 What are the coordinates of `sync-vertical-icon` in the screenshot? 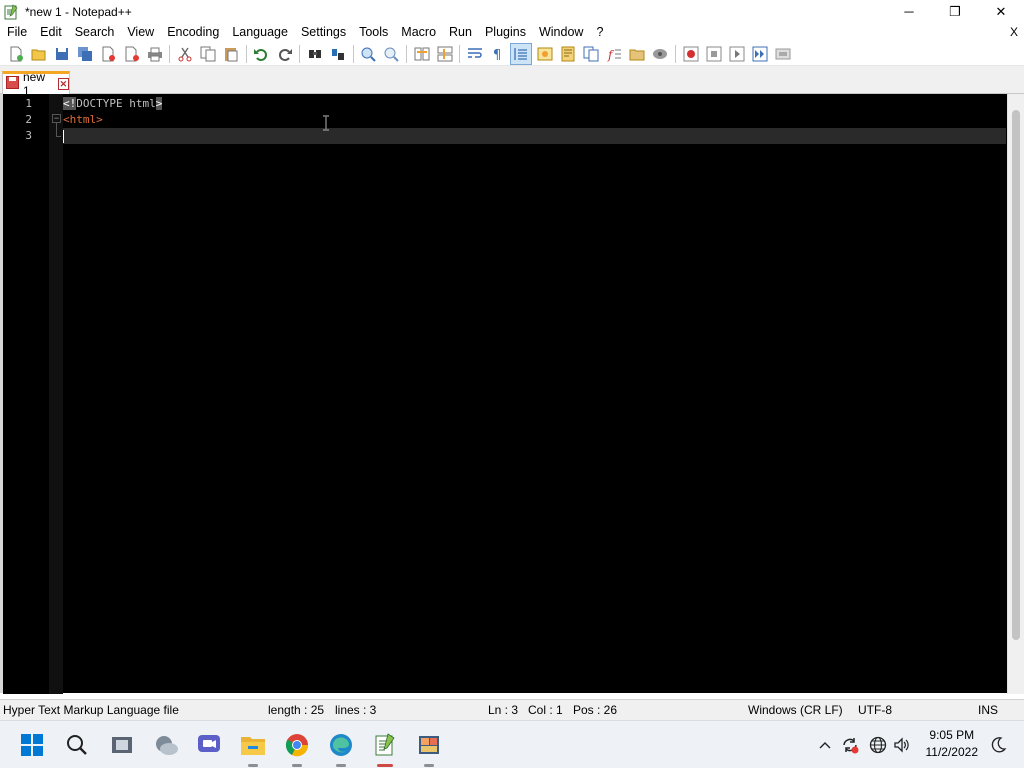 It's located at (422, 54).